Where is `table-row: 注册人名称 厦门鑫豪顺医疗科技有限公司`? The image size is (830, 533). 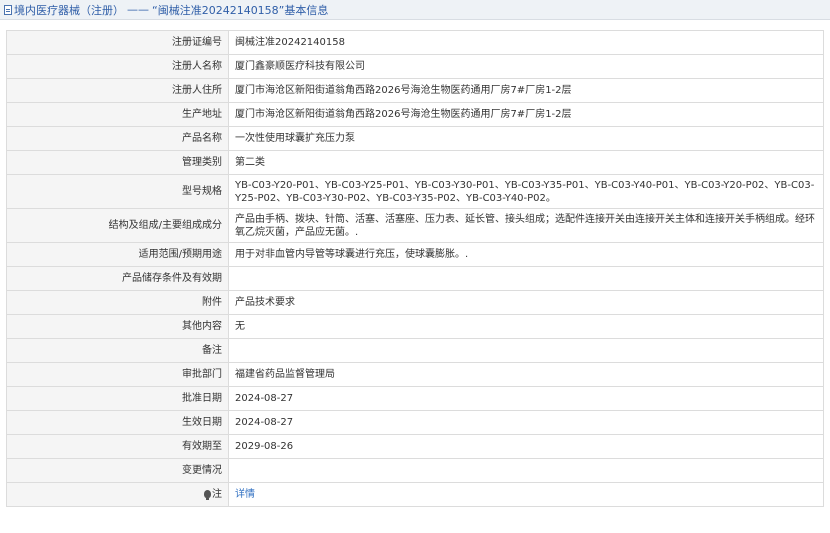
table-row: 注册人名称 厦门鑫豪顺医疗科技有限公司 is located at coordinates (415, 66).